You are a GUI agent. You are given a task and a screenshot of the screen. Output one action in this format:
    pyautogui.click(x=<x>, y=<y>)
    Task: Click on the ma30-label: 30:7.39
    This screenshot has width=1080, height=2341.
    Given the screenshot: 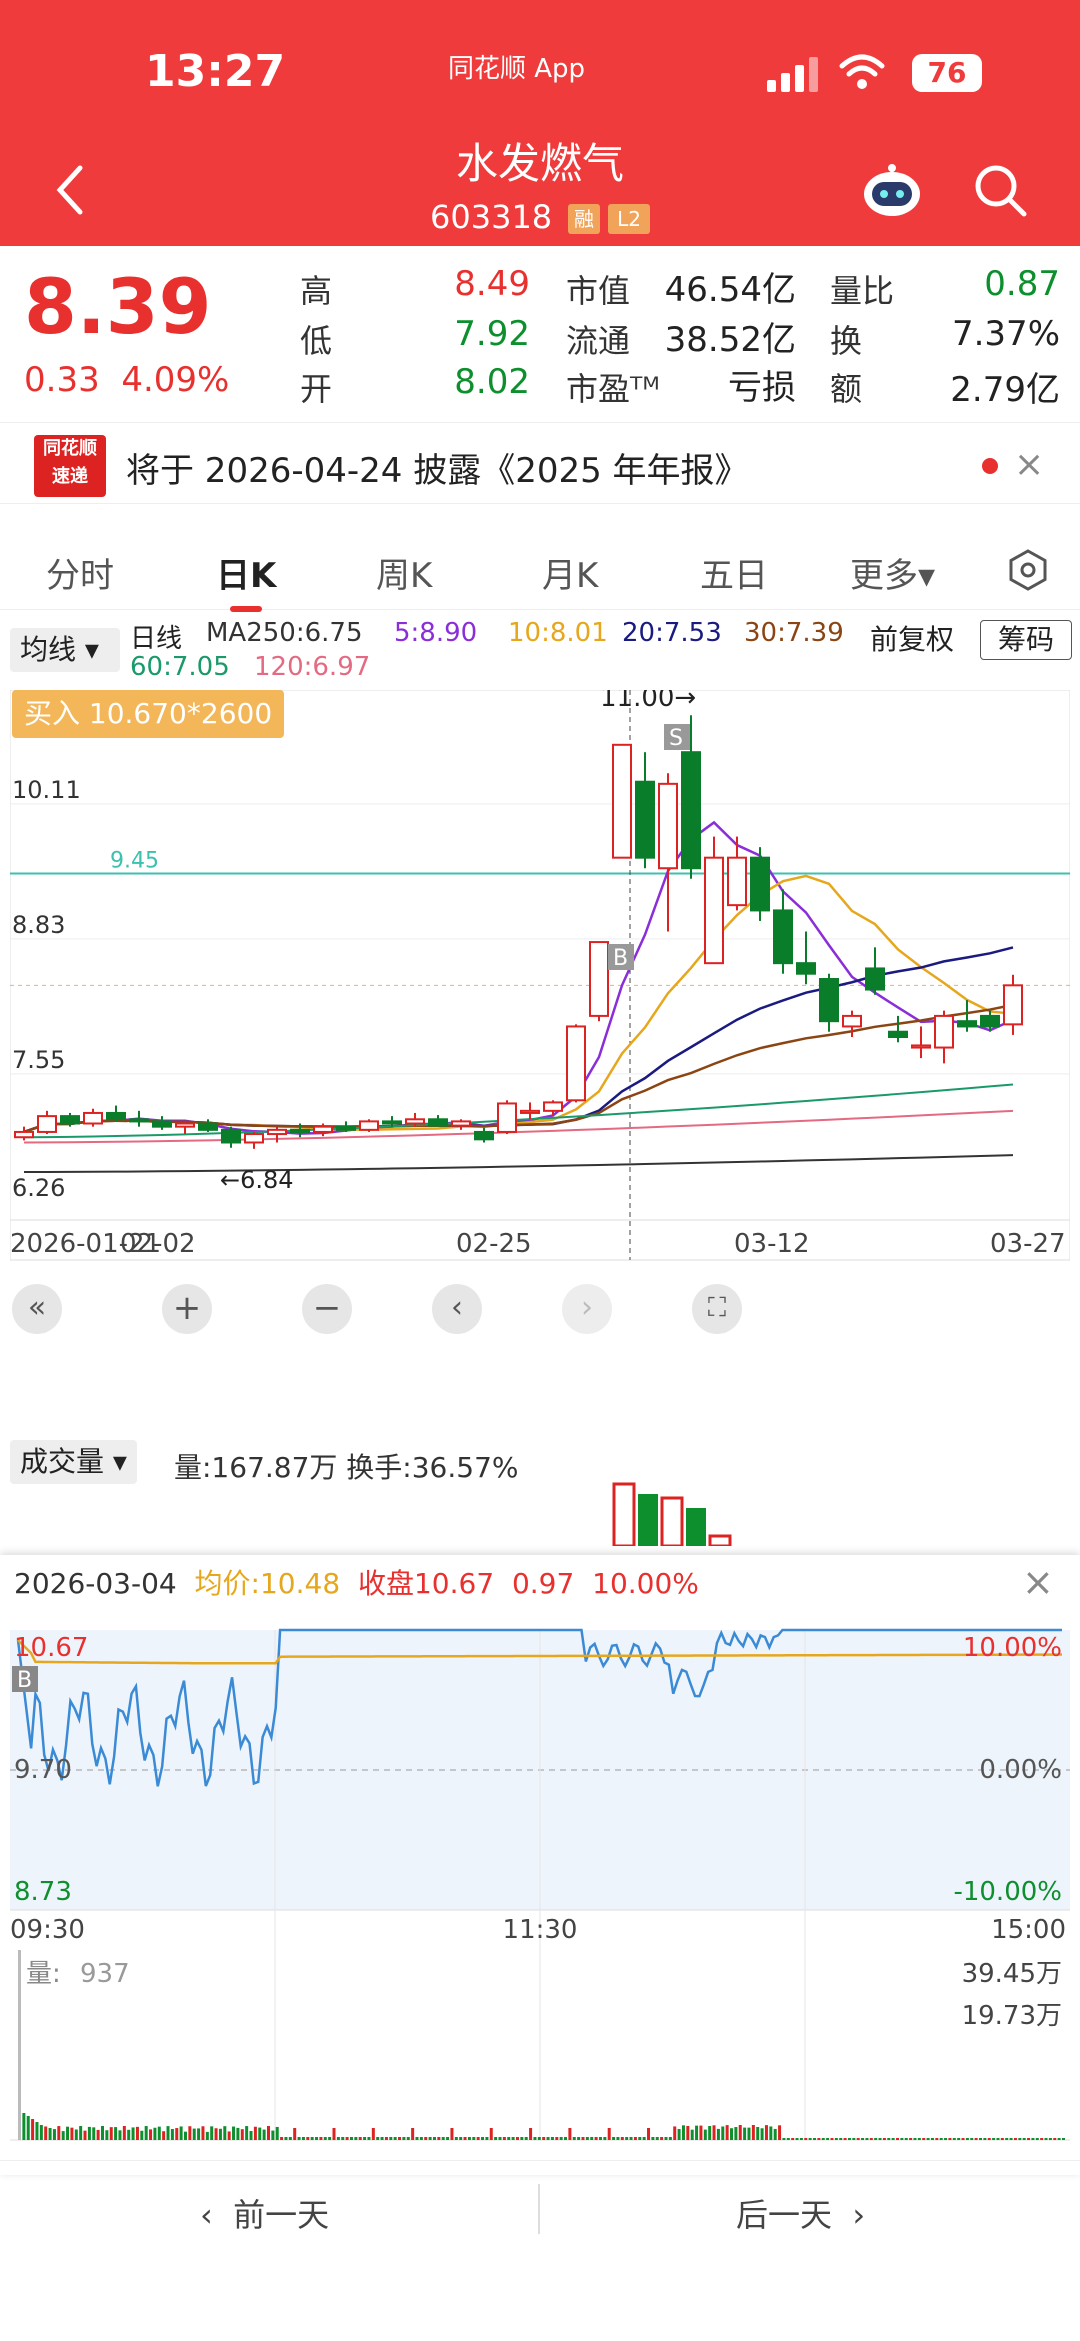 What is the action you would take?
    pyautogui.click(x=794, y=633)
    